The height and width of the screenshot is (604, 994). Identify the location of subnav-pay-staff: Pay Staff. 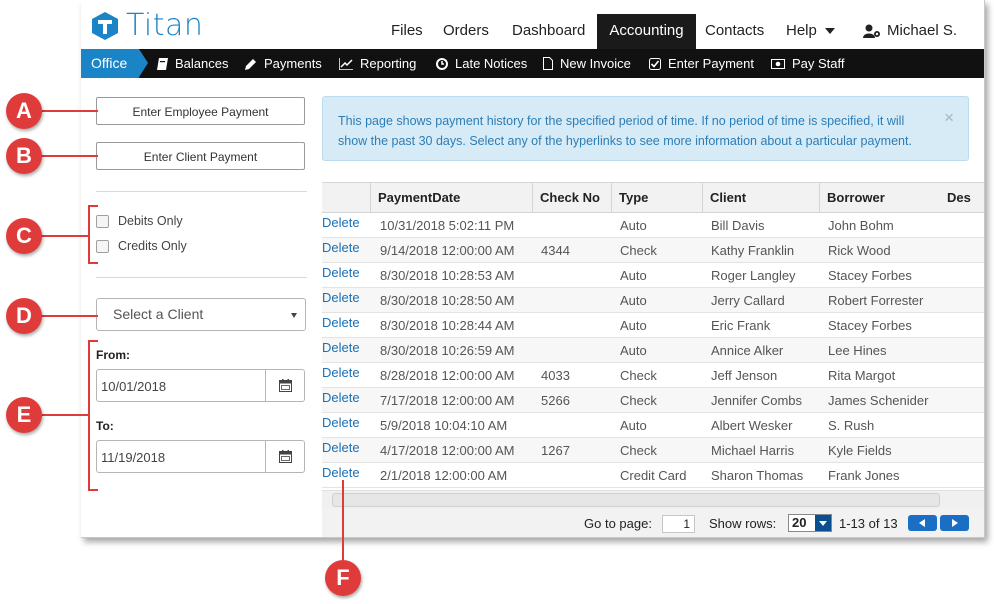
(808, 63).